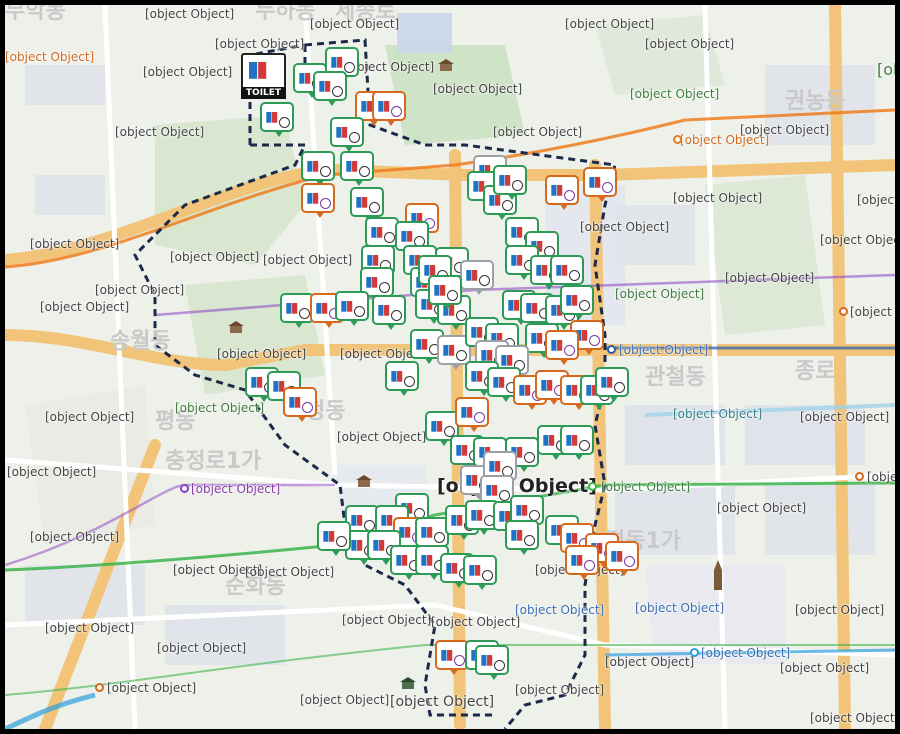 Image resolution: width=900 pixels, height=734 pixels. I want to click on station-label-euljiro-ipgu: [object Object], so click(645, 487).